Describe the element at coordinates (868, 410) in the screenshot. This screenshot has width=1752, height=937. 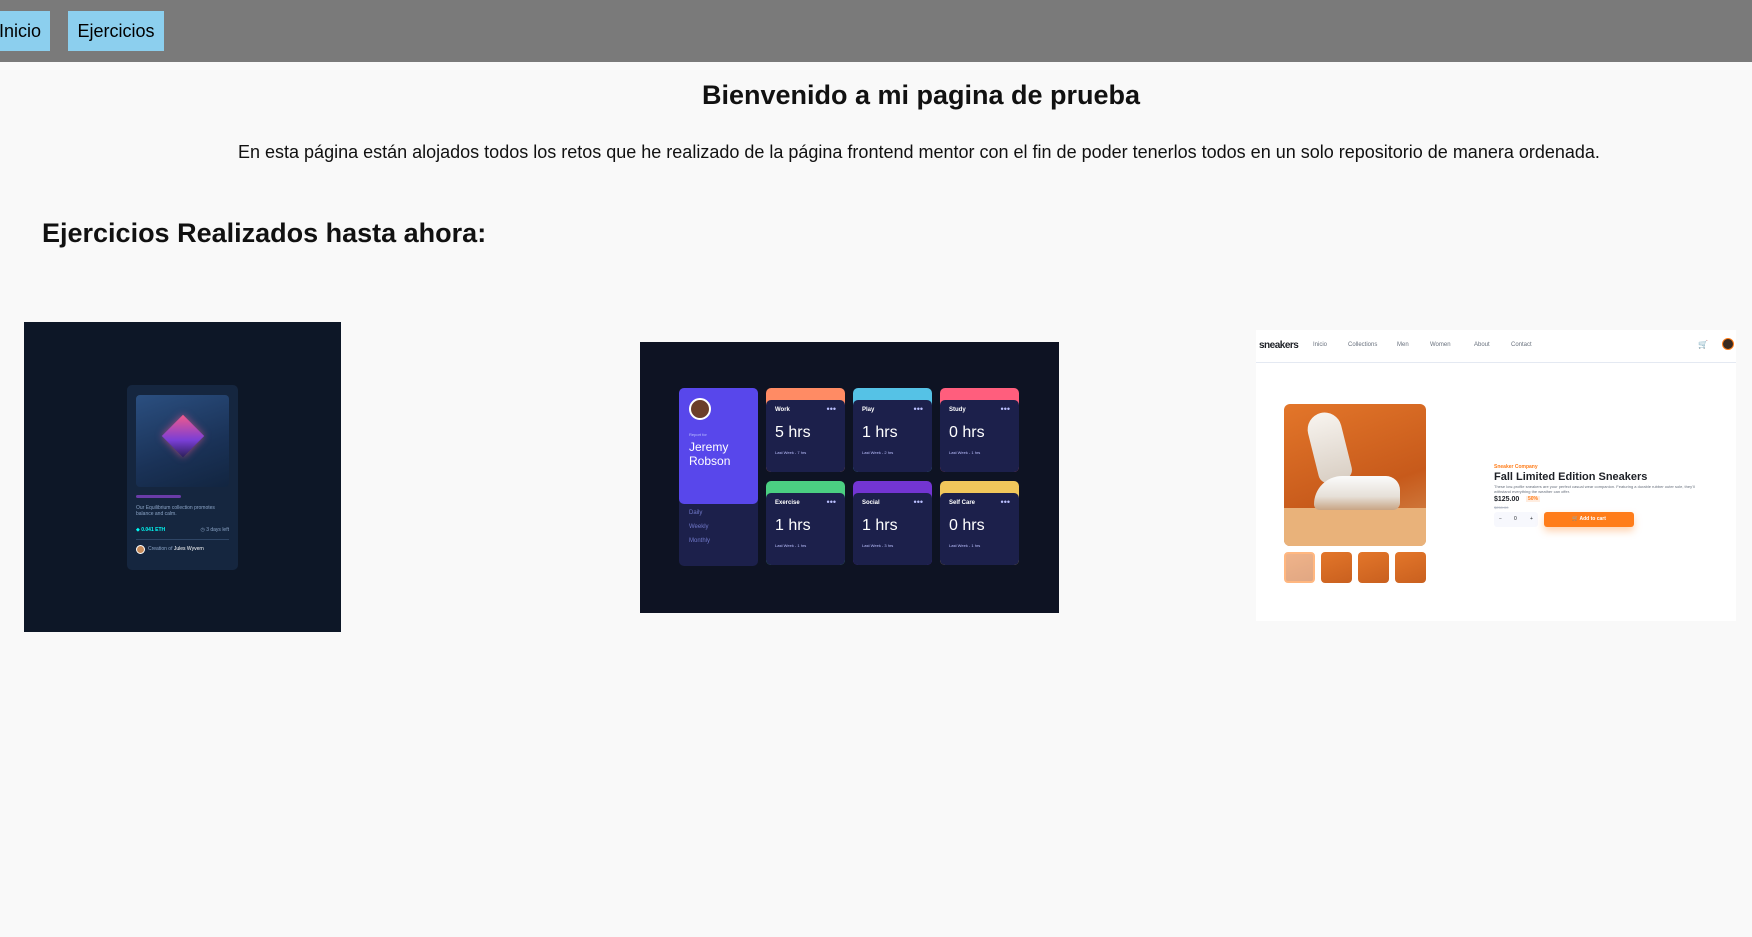
I see `activity-label: Play` at that location.